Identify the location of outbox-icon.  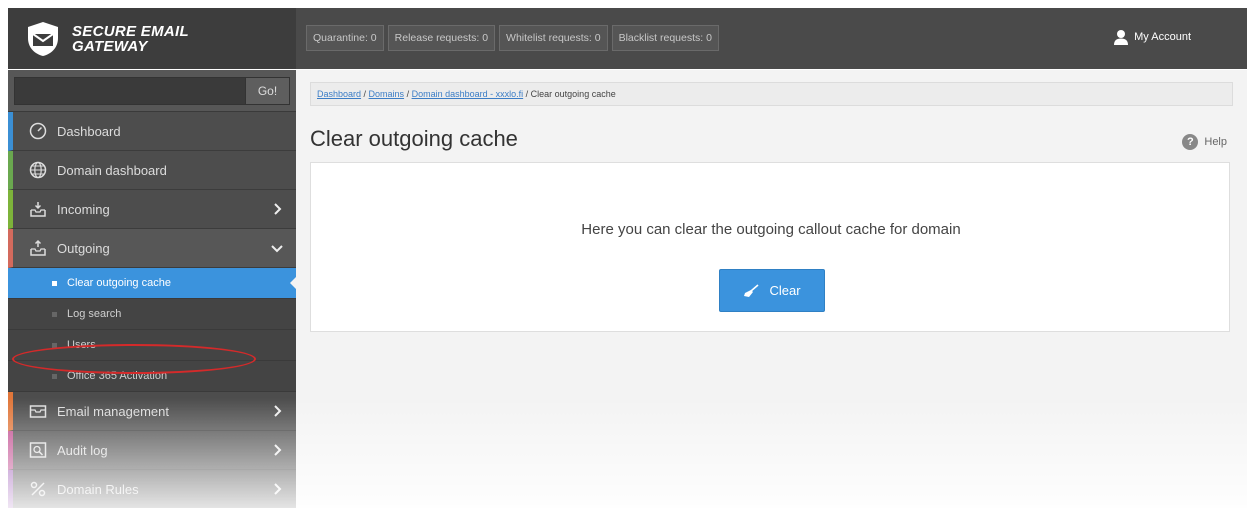
(38, 248).